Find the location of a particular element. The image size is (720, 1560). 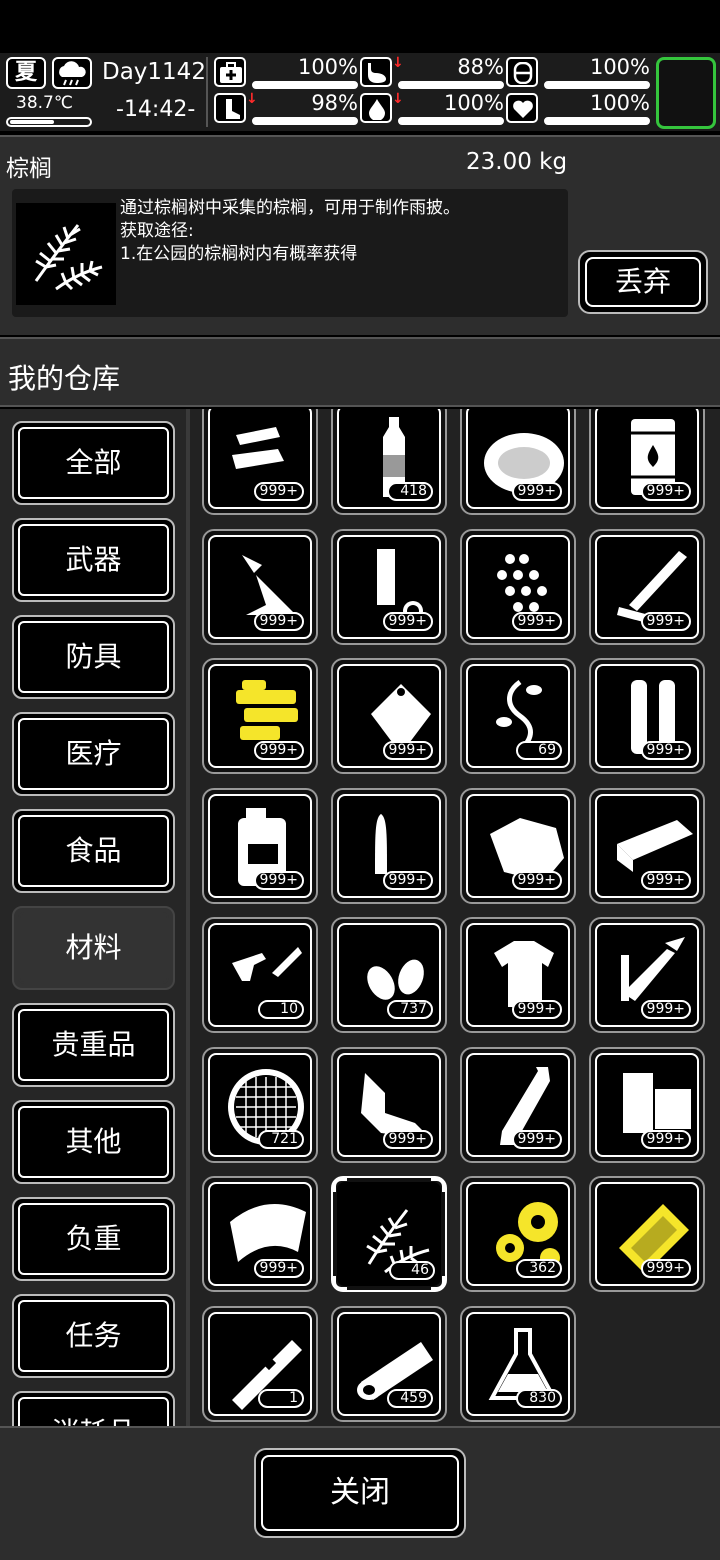

toilet-bar is located at coordinates (597, 85).